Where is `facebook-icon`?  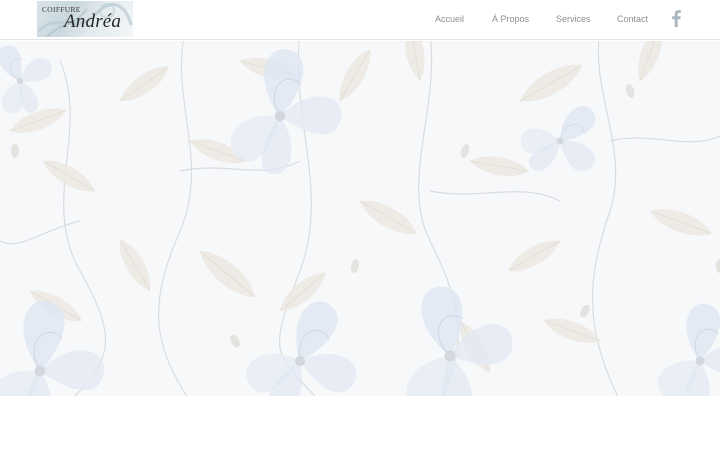
facebook-icon is located at coordinates (676, 18).